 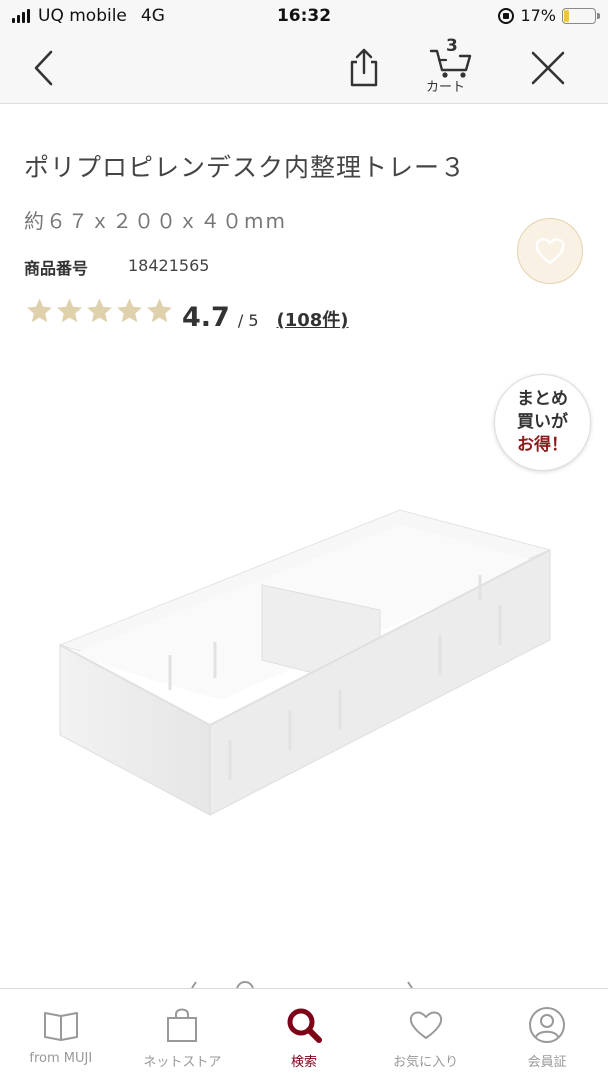 I want to click on close-button, so click(x=548, y=68).